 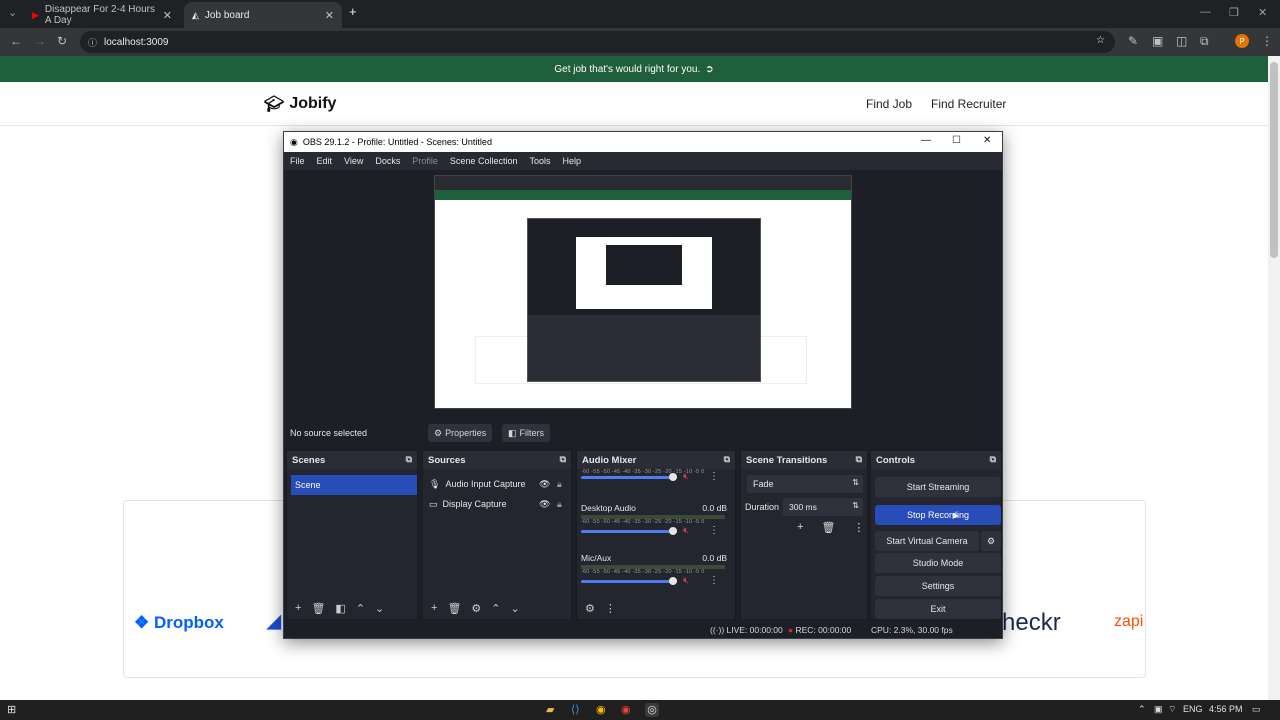 I want to click on tab-youtube: ▶ Disappear For 2-4 Hours A Day ✕, so click(x=102, y=15).